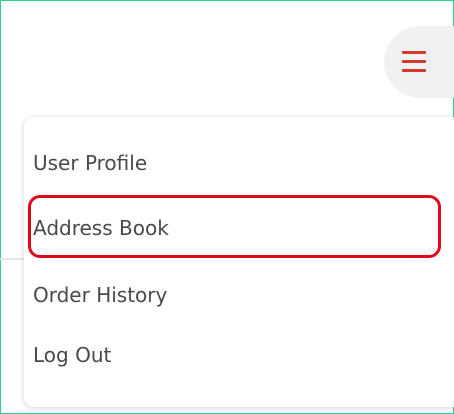 This screenshot has width=454, height=414. What do you see at coordinates (101, 228) in the screenshot?
I see `menu-item-address-book: Address Book` at bounding box center [101, 228].